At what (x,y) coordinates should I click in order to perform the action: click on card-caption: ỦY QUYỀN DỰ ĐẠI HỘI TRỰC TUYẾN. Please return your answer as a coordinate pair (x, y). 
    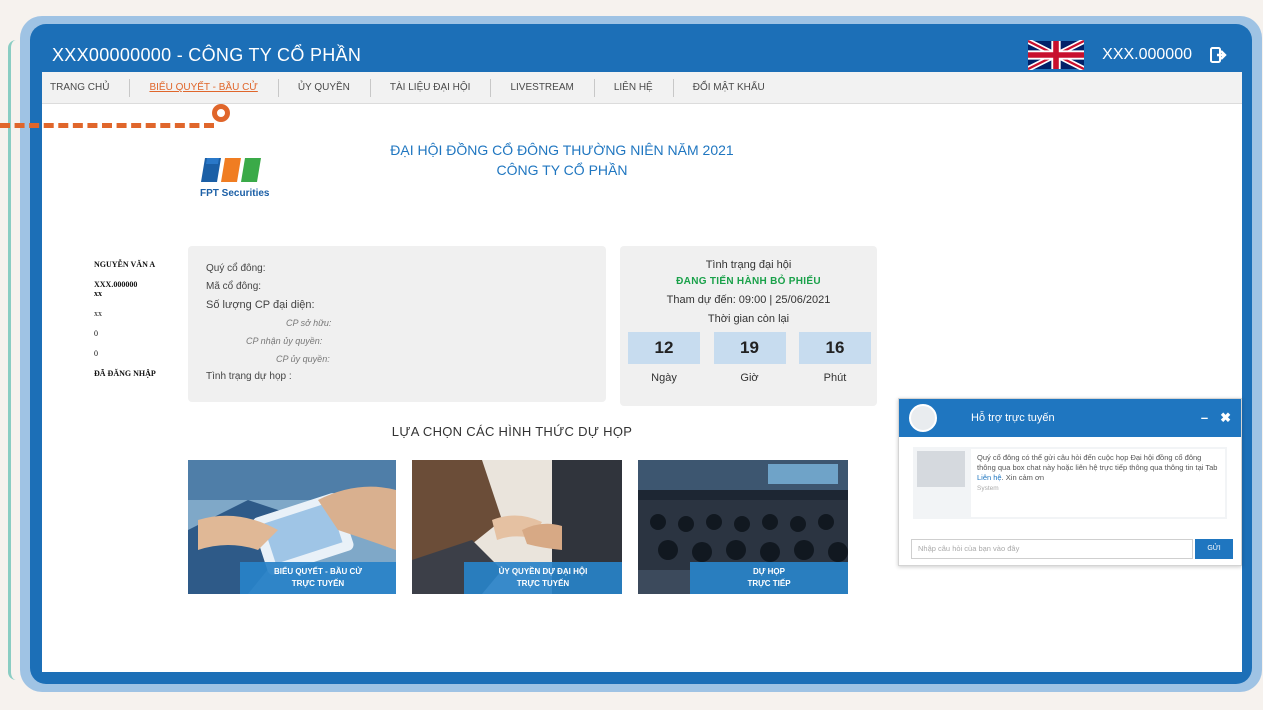
    Looking at the image, I should click on (543, 578).